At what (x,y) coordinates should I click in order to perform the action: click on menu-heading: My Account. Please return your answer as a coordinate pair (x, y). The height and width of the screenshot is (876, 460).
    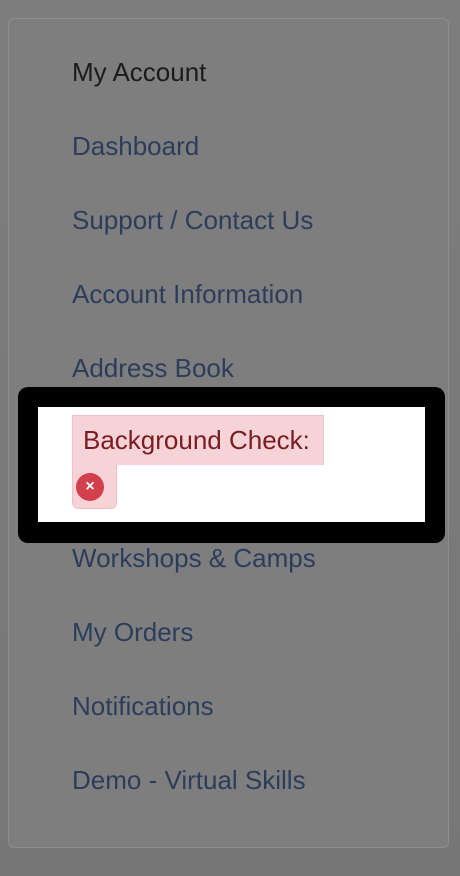
    Looking at the image, I should click on (139, 72).